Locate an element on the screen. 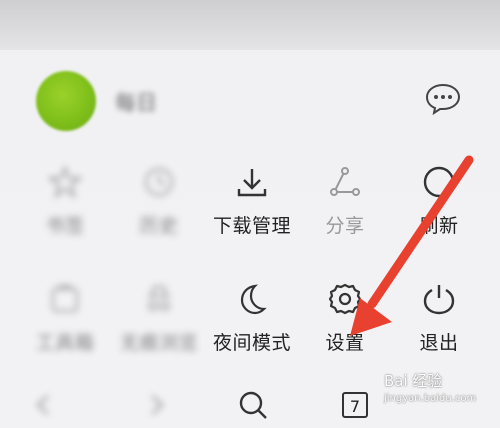 This screenshot has height=428, width=500. star-icon is located at coordinates (65, 182).